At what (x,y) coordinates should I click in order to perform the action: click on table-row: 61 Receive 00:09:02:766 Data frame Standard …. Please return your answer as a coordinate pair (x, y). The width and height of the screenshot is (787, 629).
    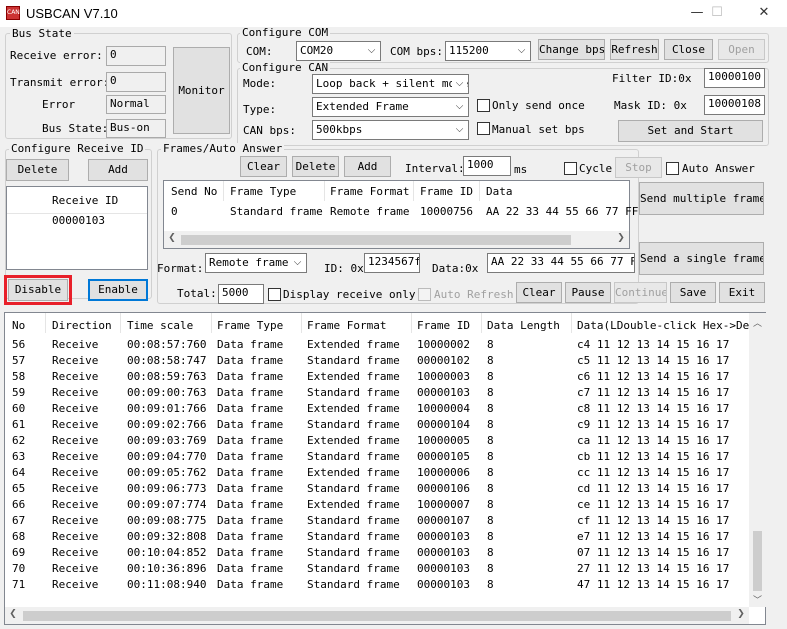
    Looking at the image, I should click on (377, 425).